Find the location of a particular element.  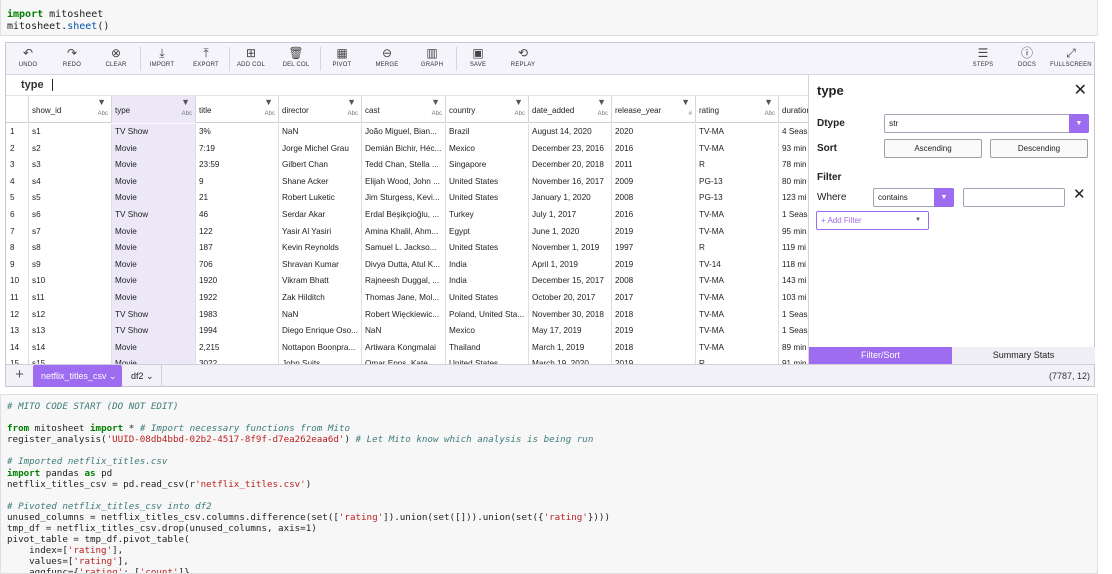

table-cell: Singapore is located at coordinates (487, 165).